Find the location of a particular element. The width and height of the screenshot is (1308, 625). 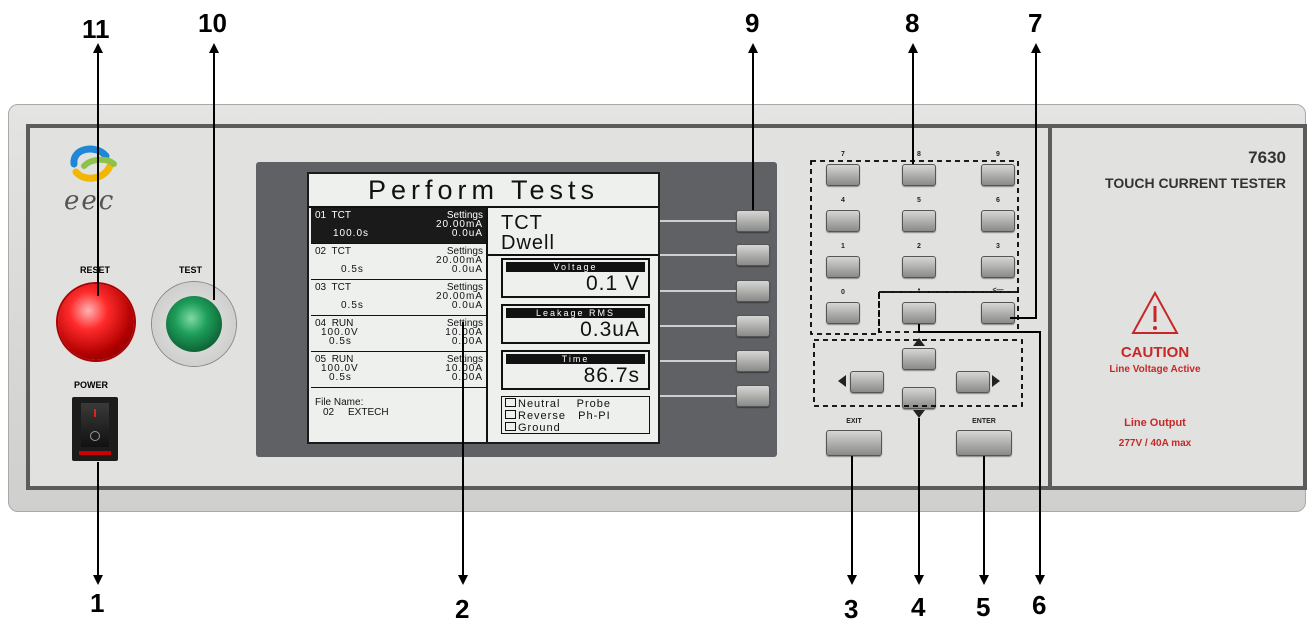

callout-8: 8 is located at coordinates (912, 23).